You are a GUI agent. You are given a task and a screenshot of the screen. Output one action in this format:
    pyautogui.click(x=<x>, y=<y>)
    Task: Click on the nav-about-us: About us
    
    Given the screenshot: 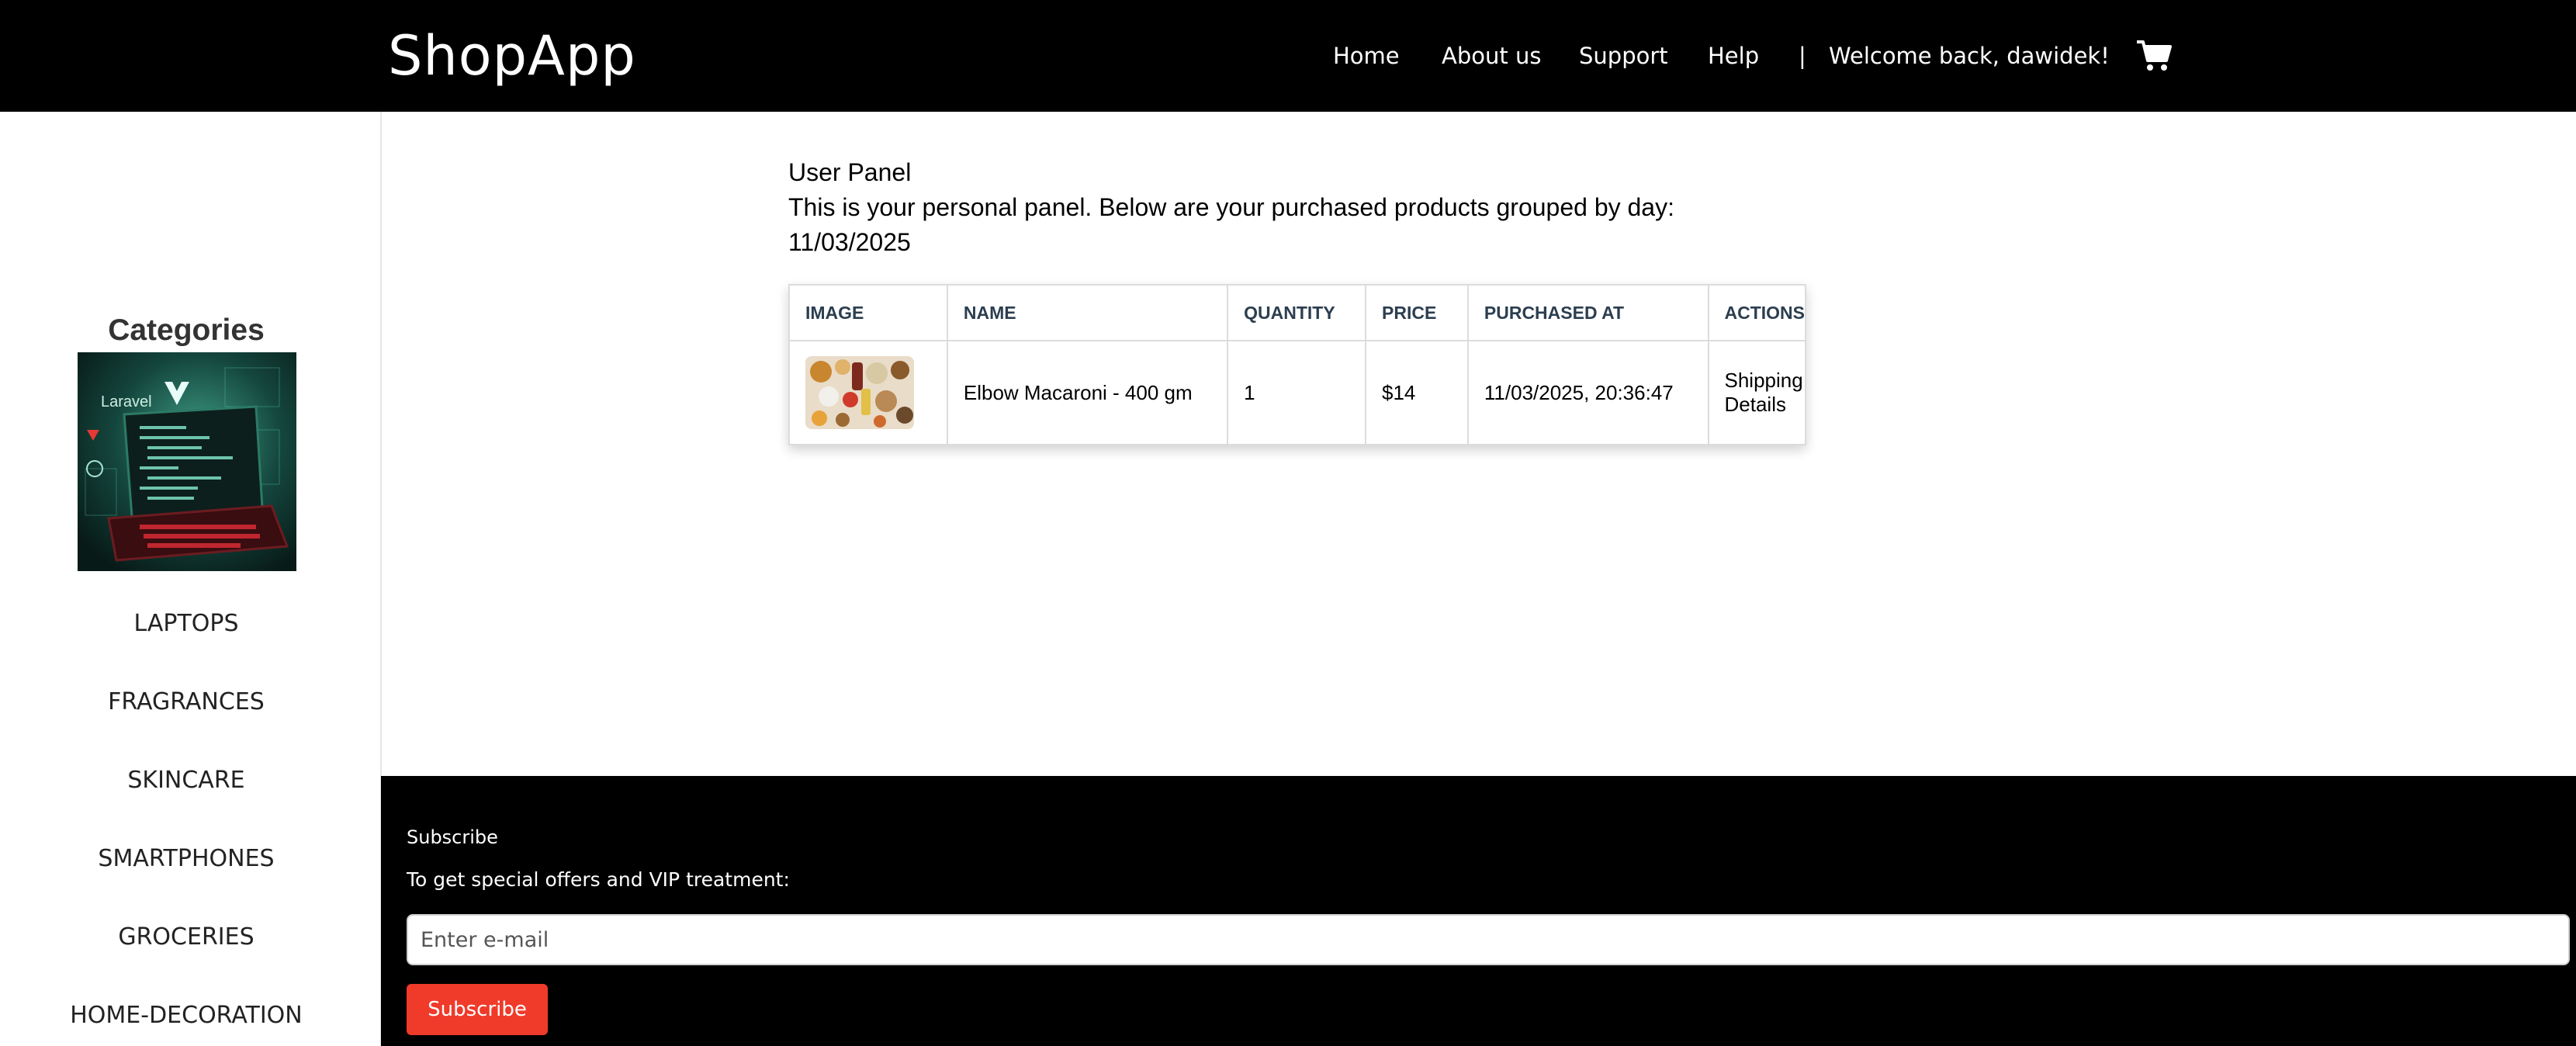 What is the action you would take?
    pyautogui.click(x=1491, y=56)
    